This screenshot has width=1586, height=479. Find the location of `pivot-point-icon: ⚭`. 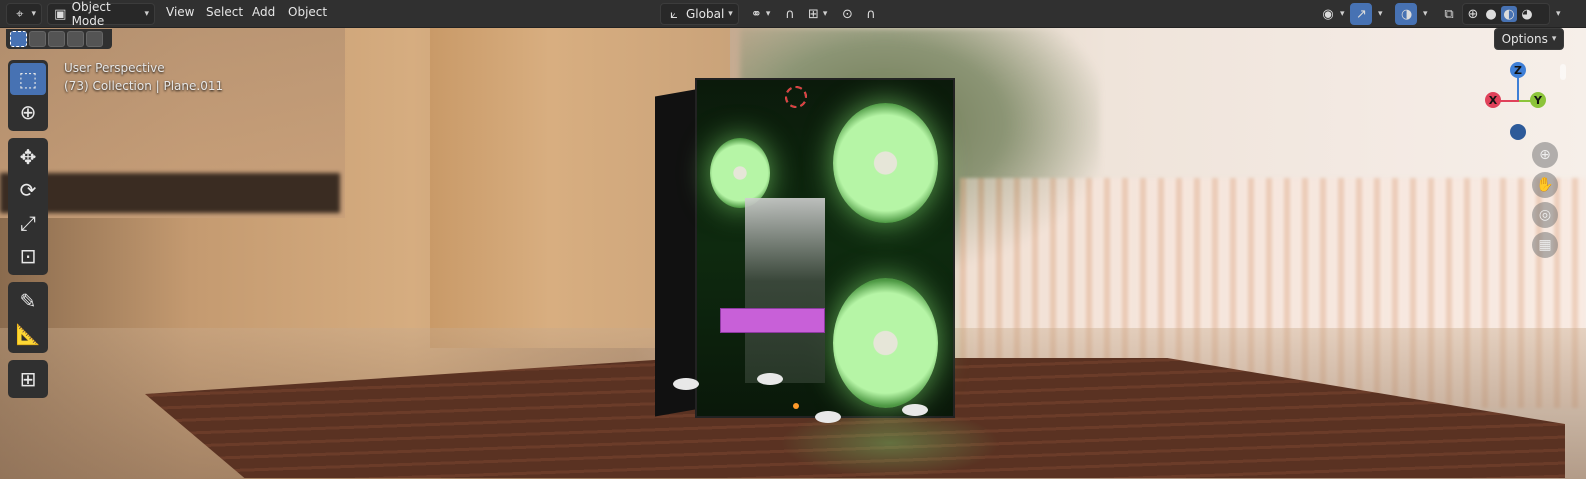

pivot-point-icon: ⚭ is located at coordinates (756, 14).